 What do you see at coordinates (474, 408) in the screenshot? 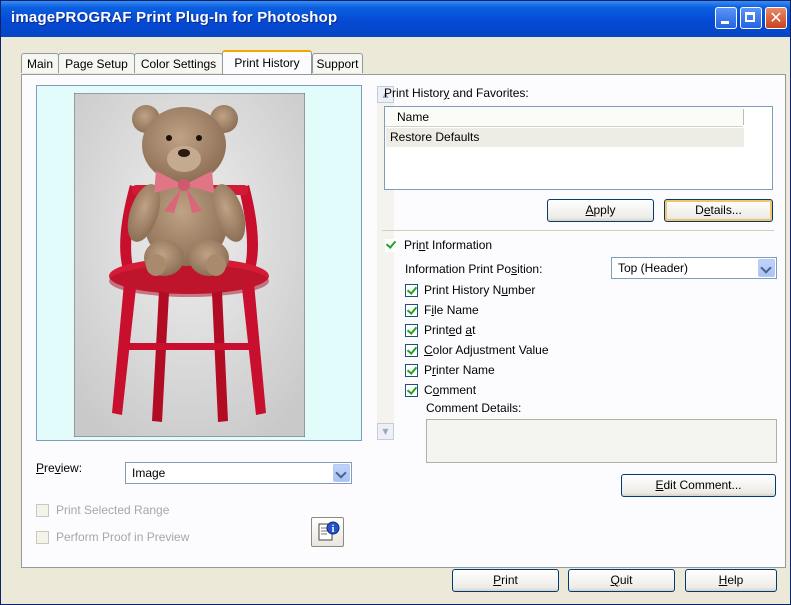
I see `comment-details-label: Comment Details:` at bounding box center [474, 408].